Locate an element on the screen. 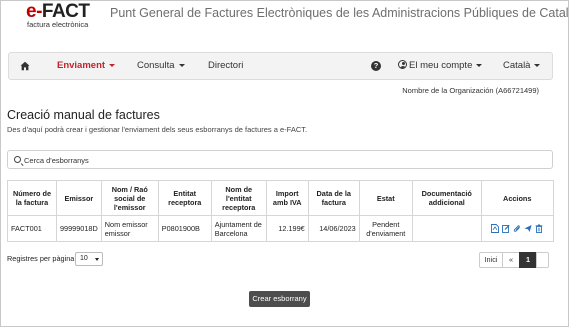 This screenshot has width=569, height=327. logo-subtitle: factura electrònica is located at coordinates (58, 24).